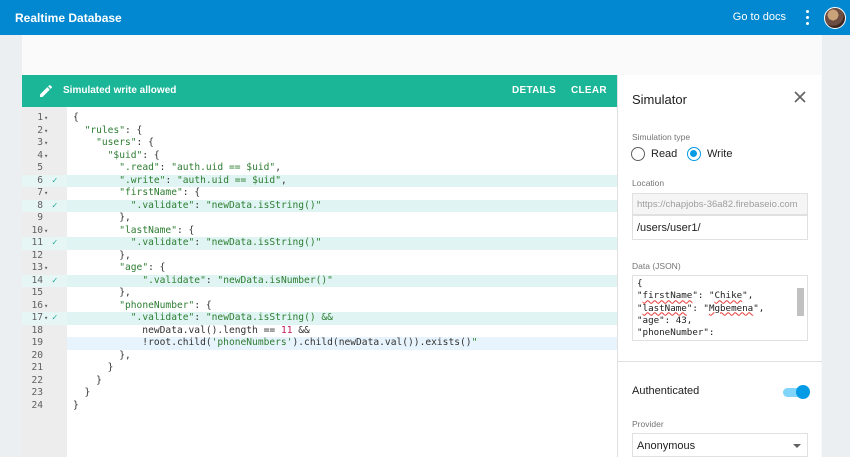 The height and width of the screenshot is (457, 850). I want to click on json-key: firstName, so click(667, 296).